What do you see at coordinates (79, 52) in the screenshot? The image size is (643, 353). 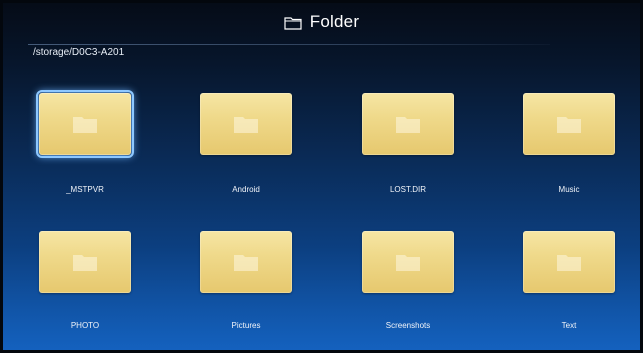 I see `current-path: /storage/D0C3-A201` at bounding box center [79, 52].